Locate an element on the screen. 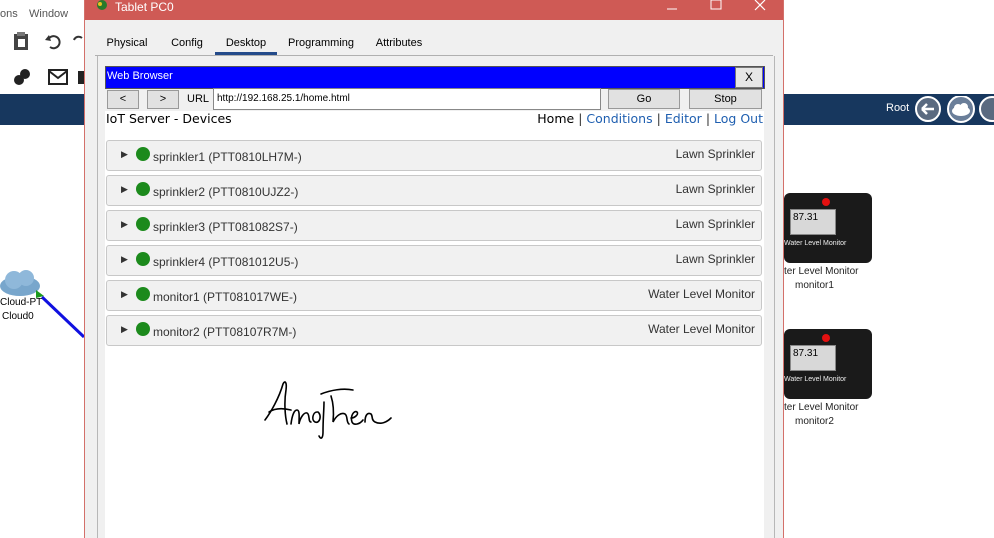 This screenshot has height=538, width=994. cloud-label-name: Cloud0 is located at coordinates (18, 316).